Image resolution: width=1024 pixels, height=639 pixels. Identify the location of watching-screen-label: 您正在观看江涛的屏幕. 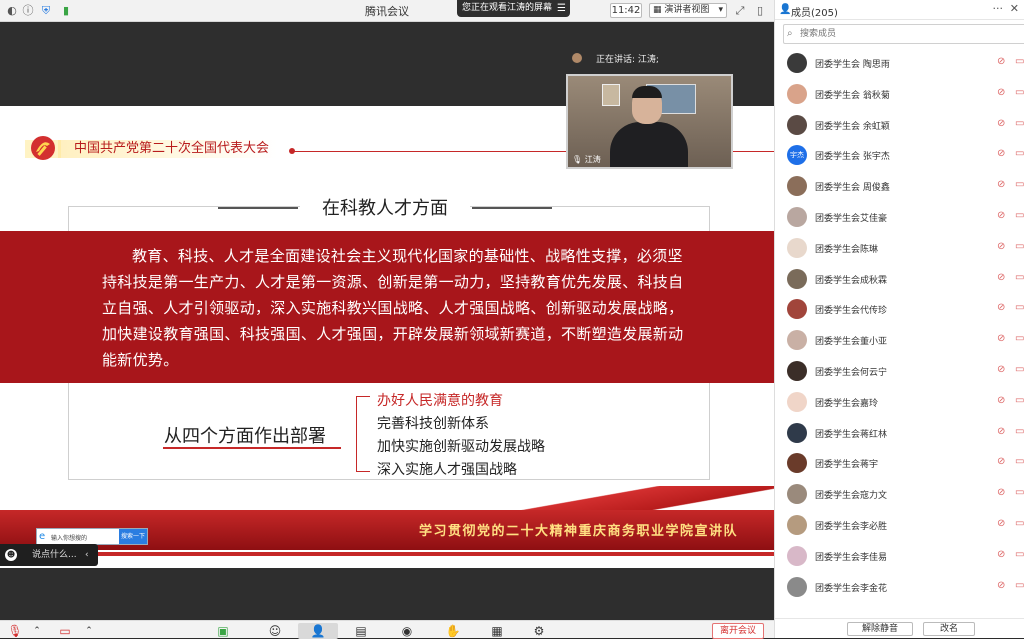
(507, 8).